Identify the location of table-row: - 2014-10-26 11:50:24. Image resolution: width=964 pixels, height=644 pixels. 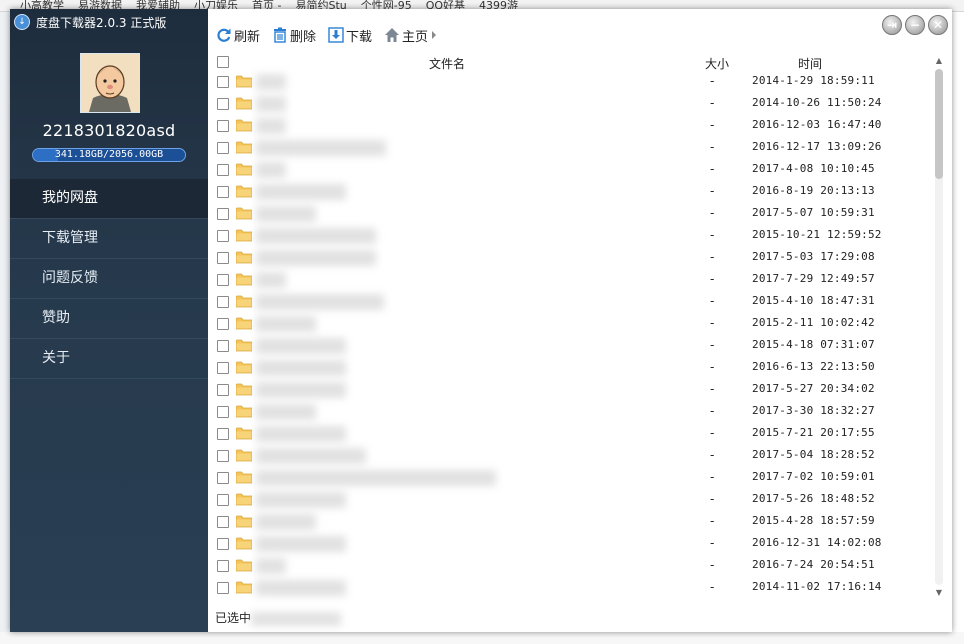
(570, 105).